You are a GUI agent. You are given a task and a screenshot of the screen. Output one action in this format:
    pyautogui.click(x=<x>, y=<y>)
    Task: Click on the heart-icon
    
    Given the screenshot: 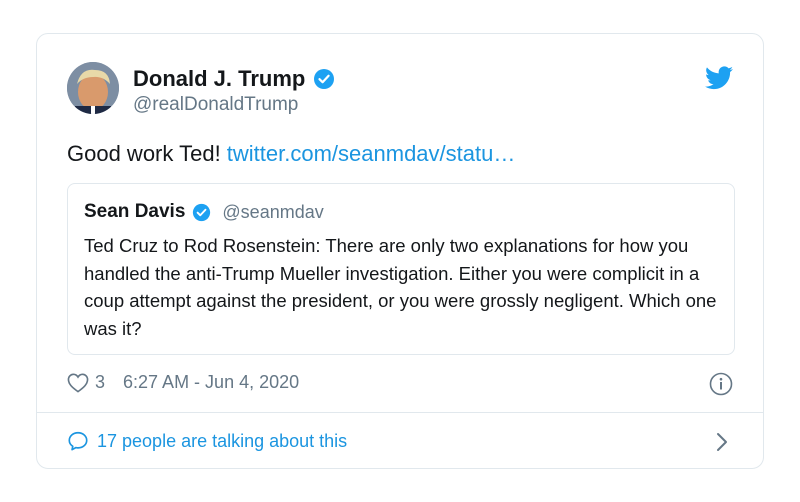 What is the action you would take?
    pyautogui.click(x=78, y=383)
    